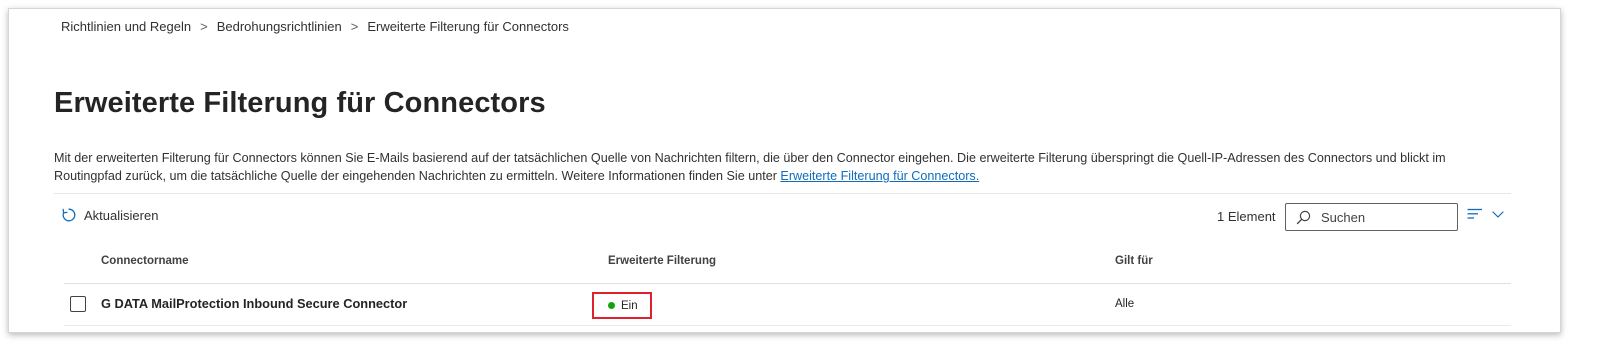 The image size is (1609, 349). Describe the element at coordinates (69, 215) in the screenshot. I see `refresh-icon` at that location.